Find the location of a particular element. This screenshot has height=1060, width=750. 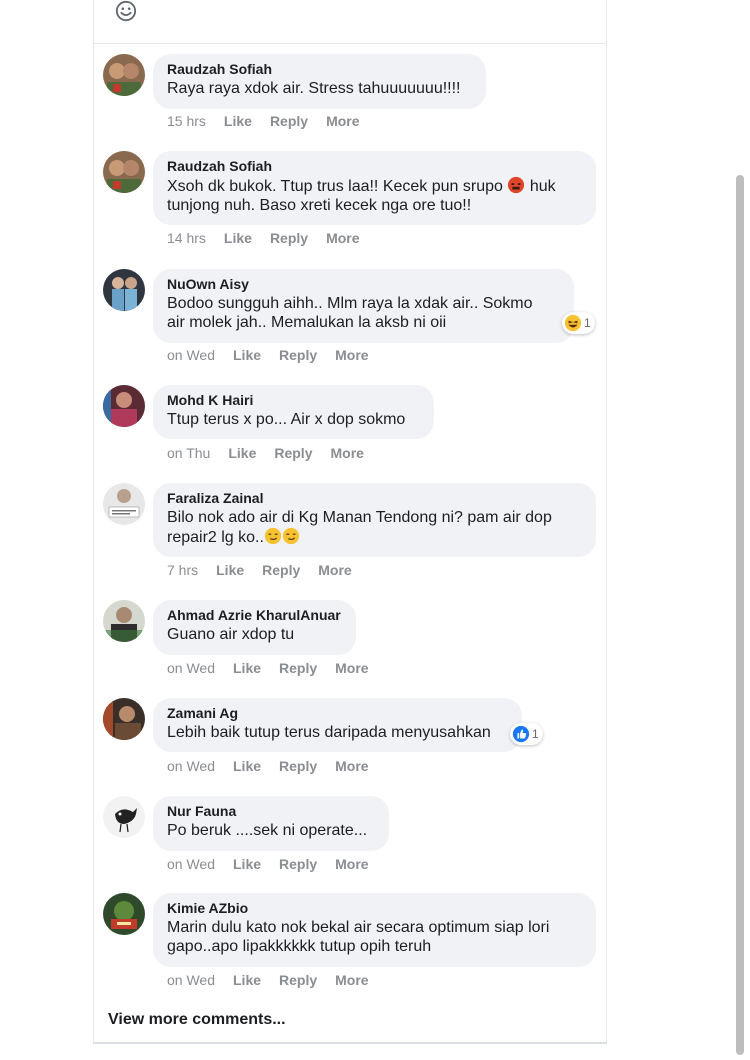

comment-author: Faraliza Zainal is located at coordinates (374, 498).